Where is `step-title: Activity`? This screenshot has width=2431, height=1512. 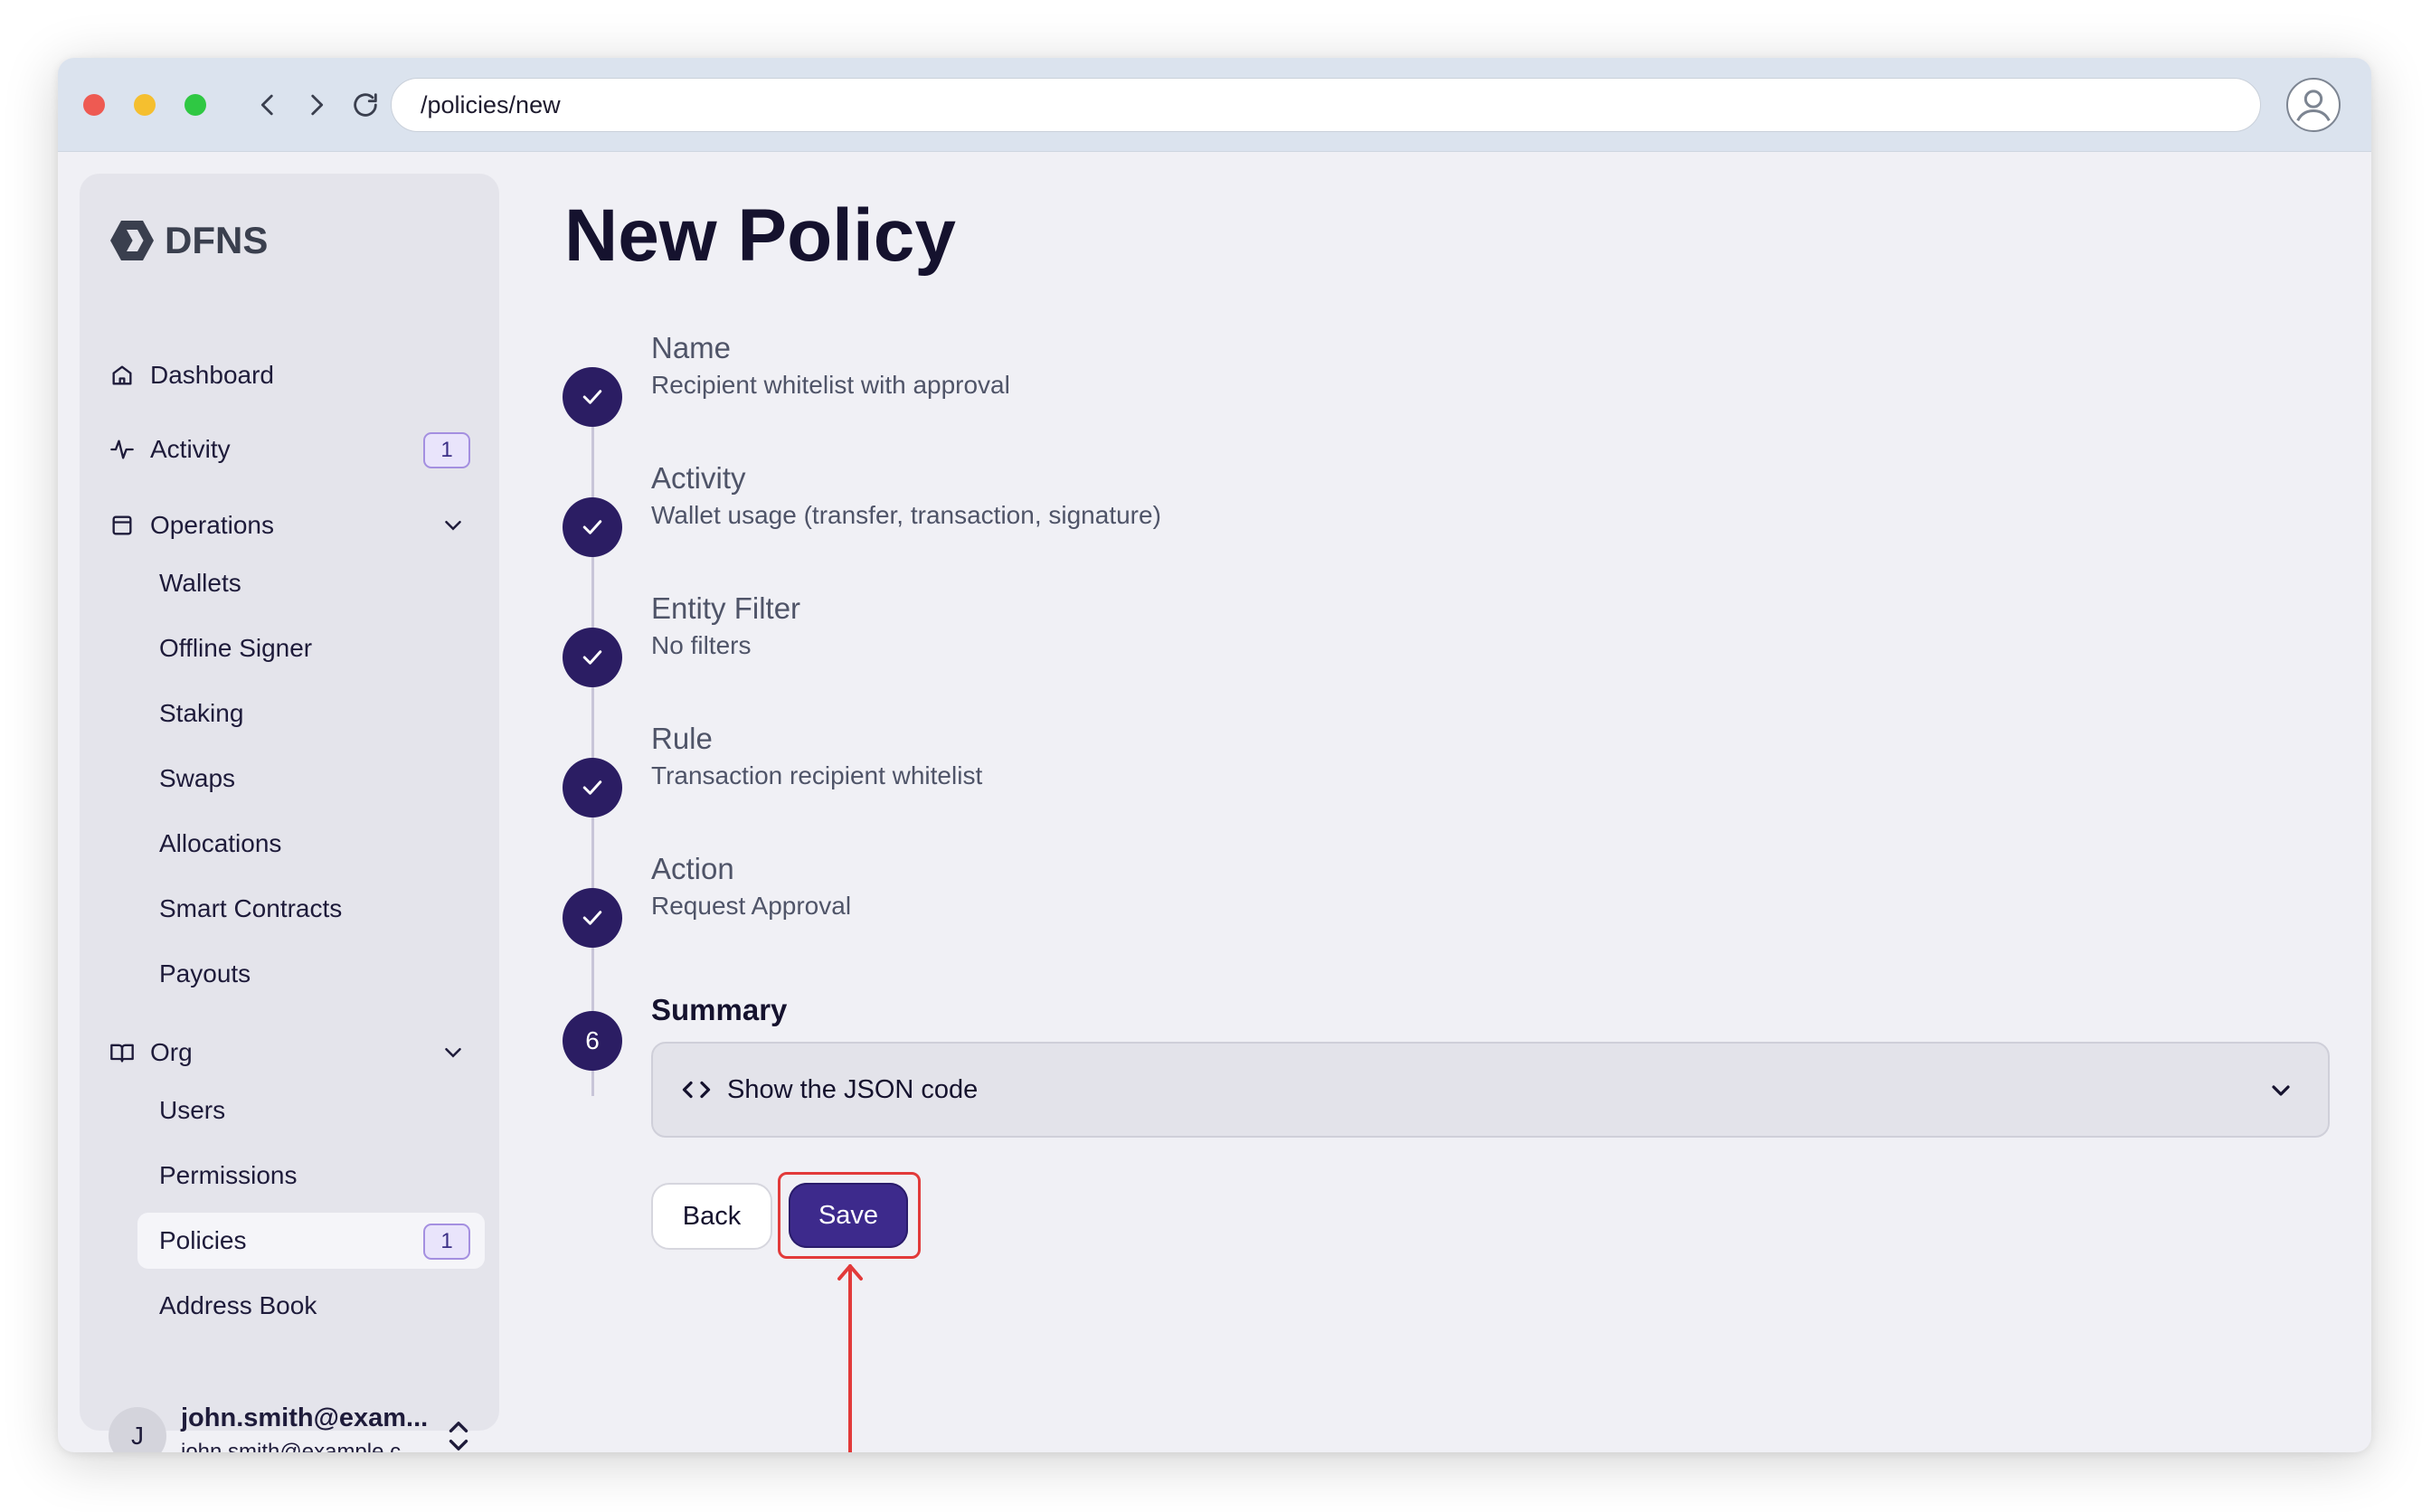
step-title: Activity is located at coordinates (698, 478).